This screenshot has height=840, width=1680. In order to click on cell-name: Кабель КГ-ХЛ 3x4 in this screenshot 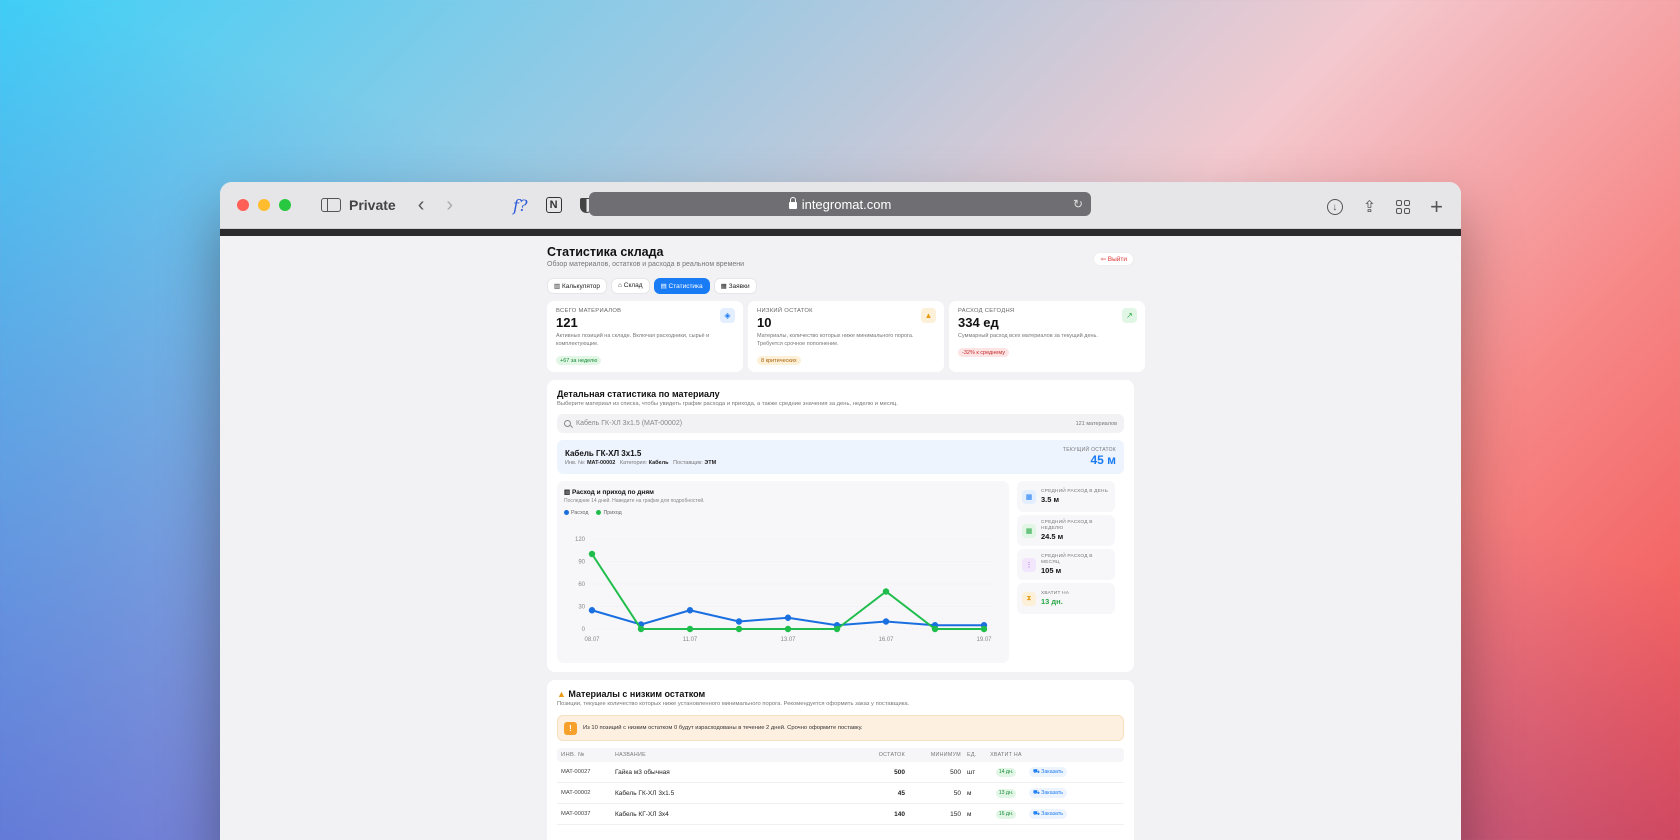, I will do `click(642, 814)`.